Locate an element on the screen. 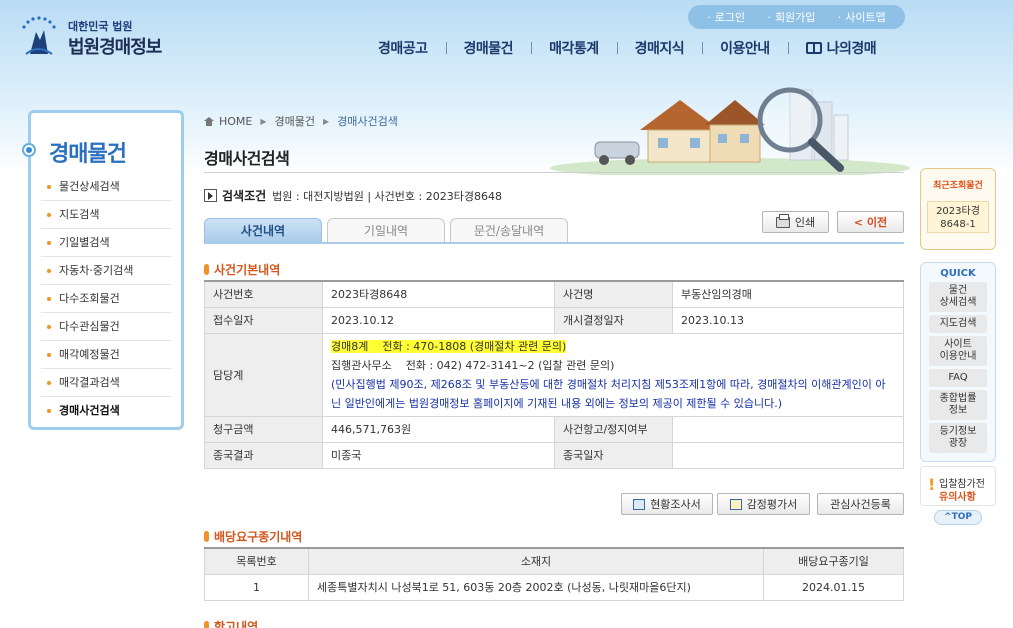  home-icon is located at coordinates (209, 121).